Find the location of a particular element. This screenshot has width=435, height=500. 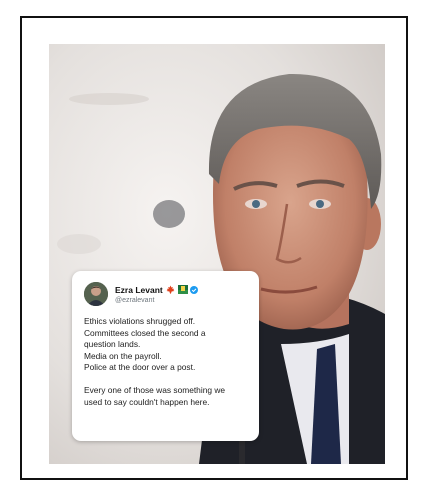

tweet-line: Police at the door over a post. is located at coordinates (140, 367).